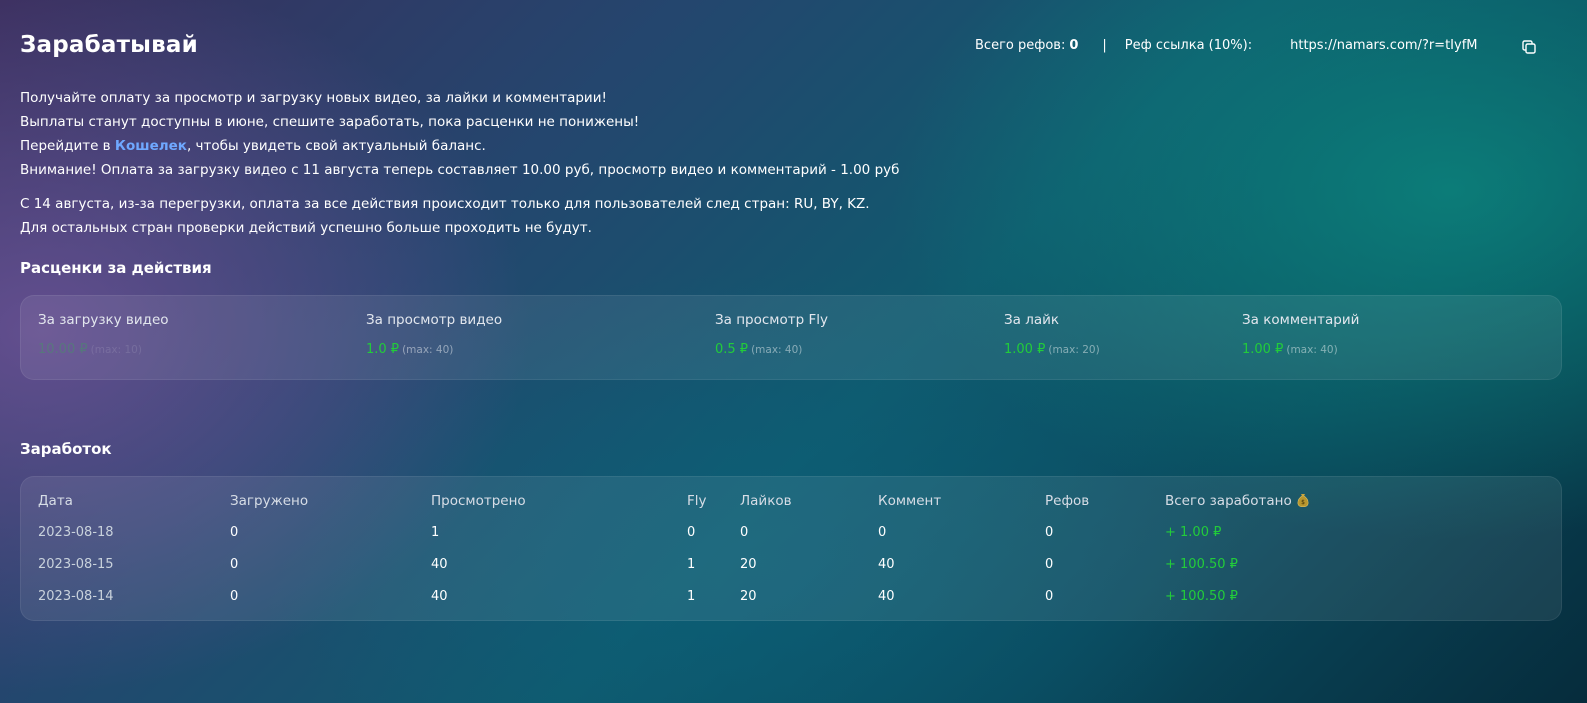 This screenshot has width=1587, height=703. What do you see at coordinates (55, 501) in the screenshot?
I see `column-header-date: Дата` at bounding box center [55, 501].